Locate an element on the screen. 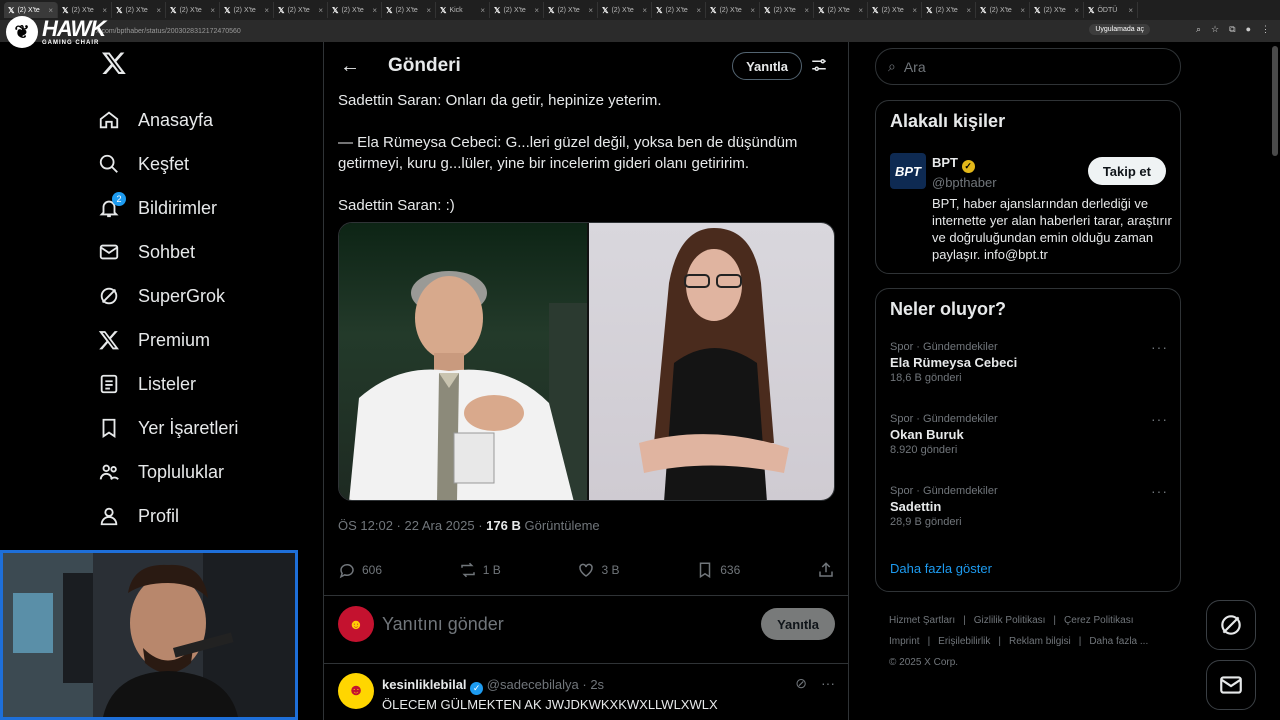 The image size is (1280, 720). follow-button: Takip et is located at coordinates (1126, 171).